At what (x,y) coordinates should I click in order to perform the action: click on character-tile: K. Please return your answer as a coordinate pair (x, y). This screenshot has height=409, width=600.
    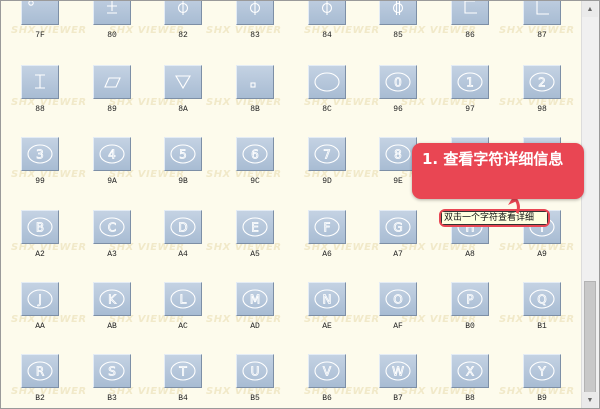
    Looking at the image, I should click on (112, 299).